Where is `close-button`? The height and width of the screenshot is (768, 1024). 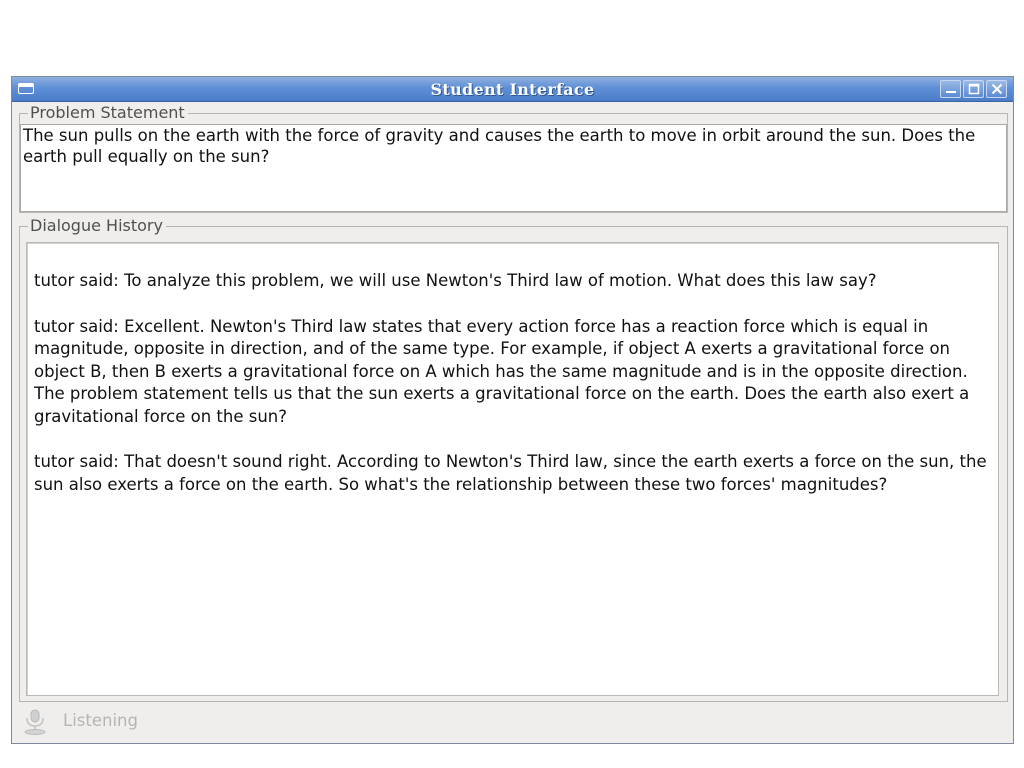 close-button is located at coordinates (996, 89).